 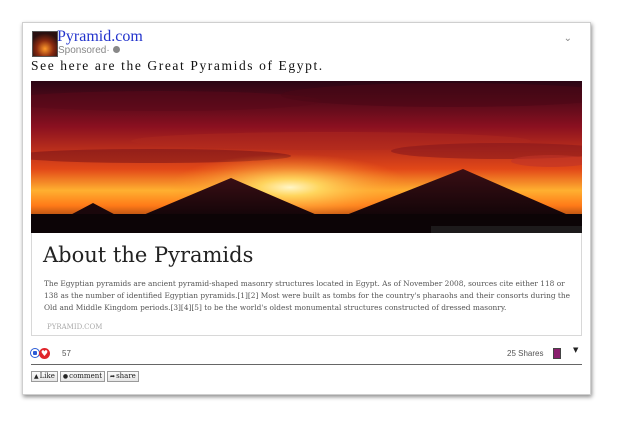 What do you see at coordinates (575, 350) in the screenshot?
I see `caret-down-icon: ▼` at bounding box center [575, 350].